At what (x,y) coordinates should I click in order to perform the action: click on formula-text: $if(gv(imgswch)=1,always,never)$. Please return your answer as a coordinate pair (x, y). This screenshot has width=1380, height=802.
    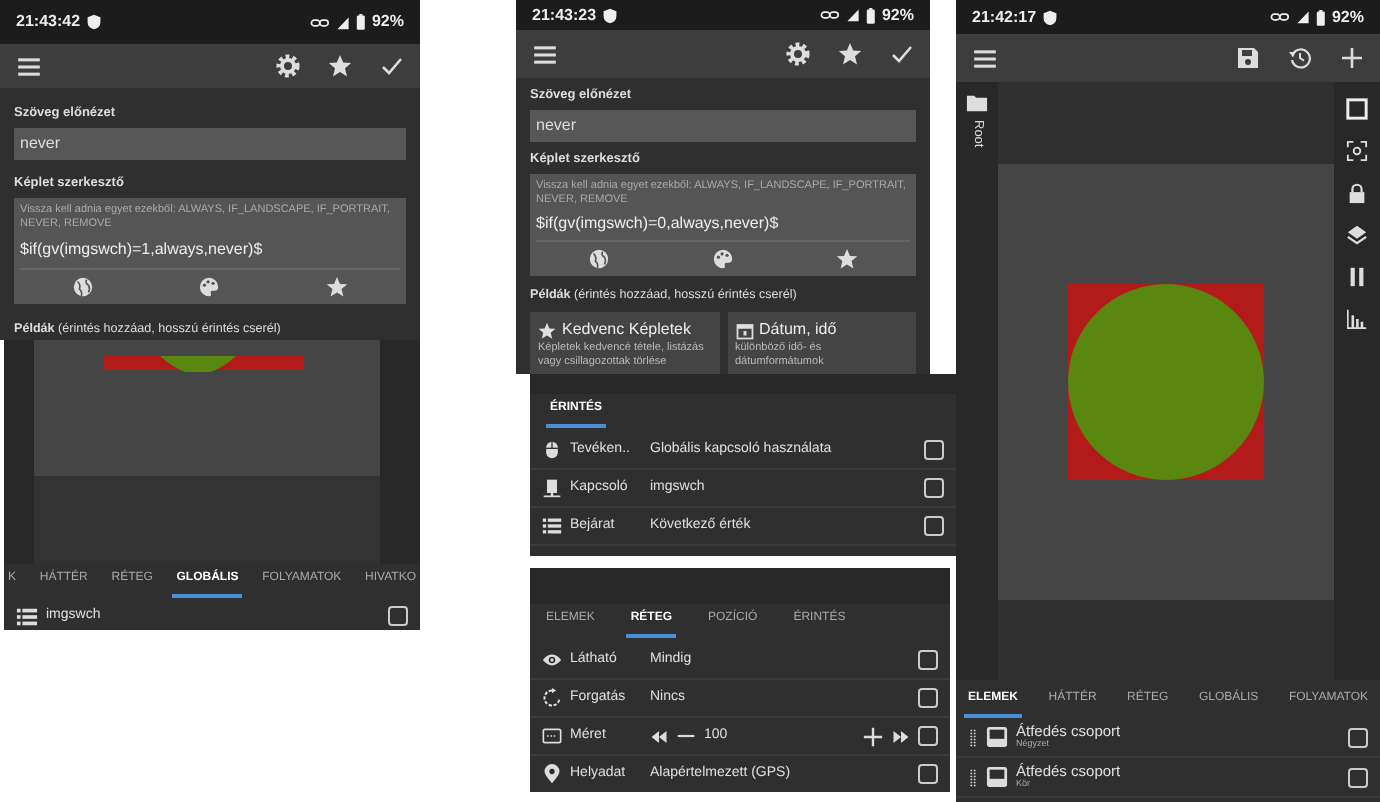
    Looking at the image, I should click on (142, 249).